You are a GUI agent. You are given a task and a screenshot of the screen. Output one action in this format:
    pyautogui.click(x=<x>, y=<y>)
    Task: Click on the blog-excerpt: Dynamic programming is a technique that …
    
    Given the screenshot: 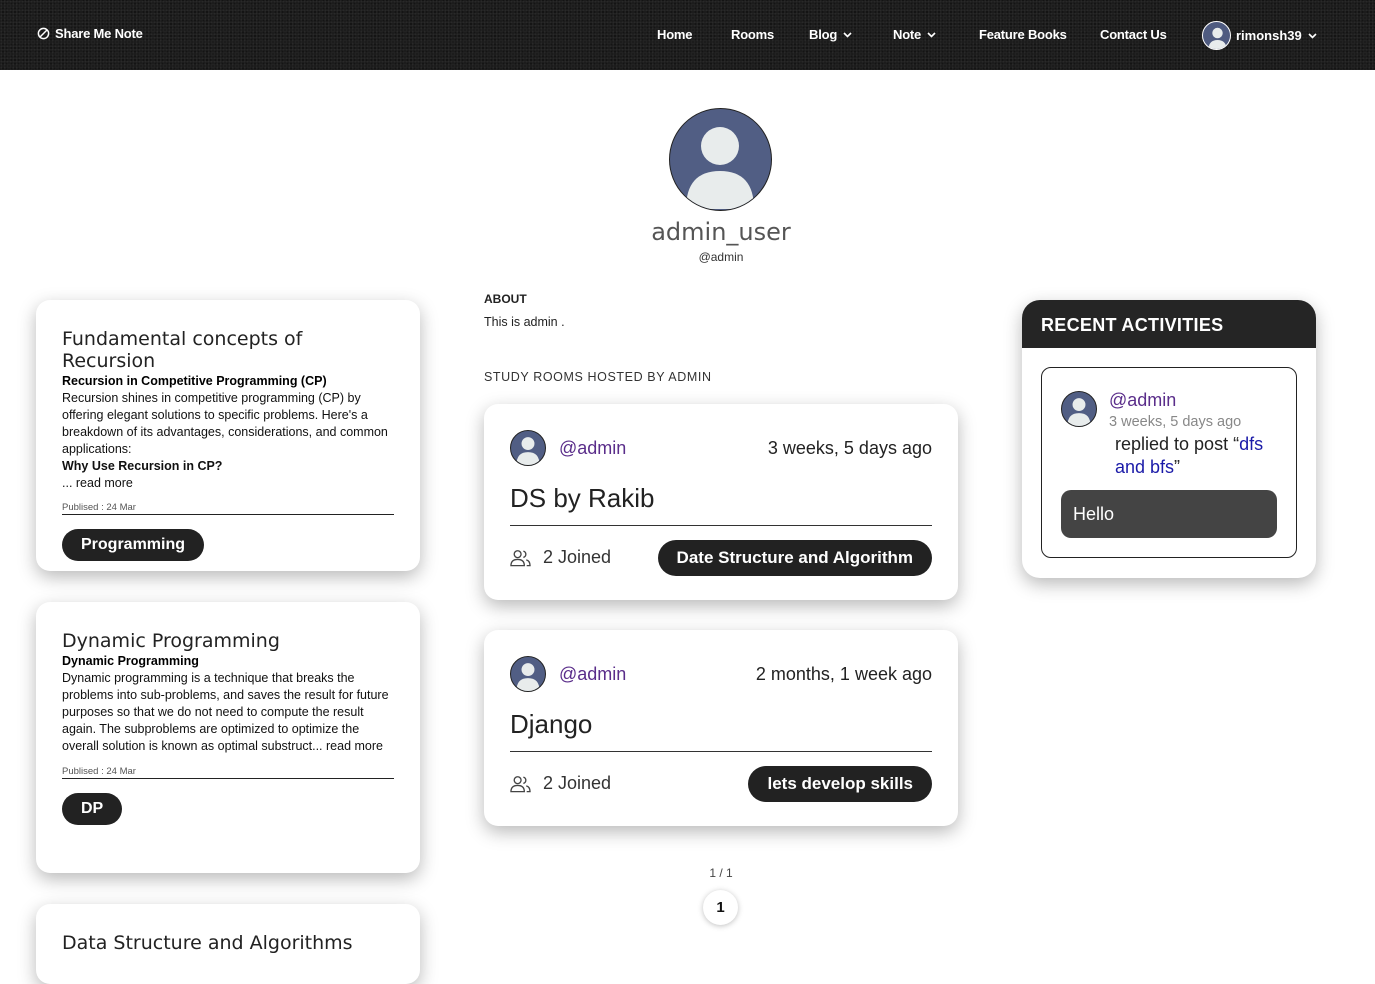 What is the action you would take?
    pyautogui.click(x=225, y=712)
    